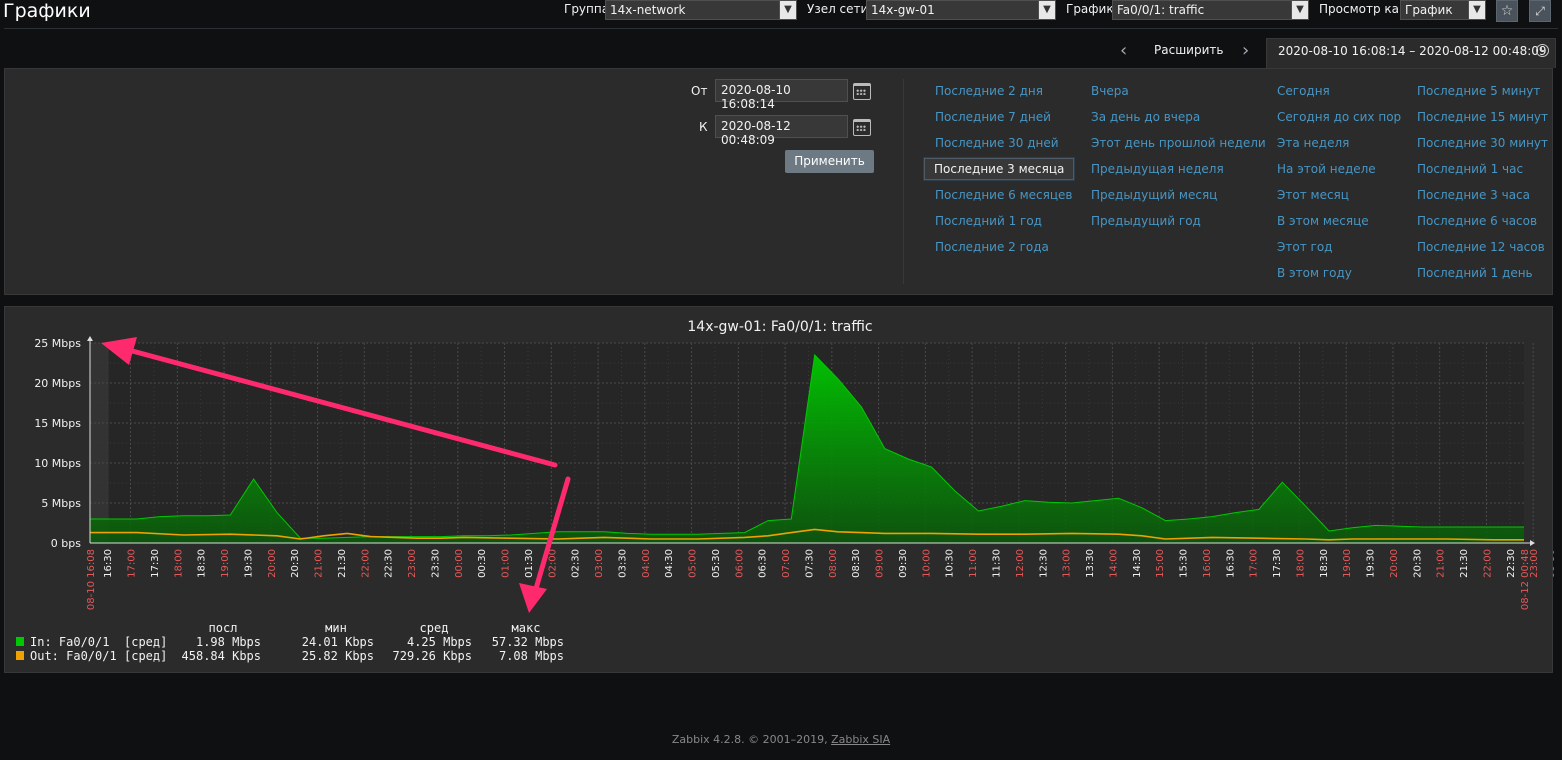  Describe the element at coordinates (992, 247) in the screenshot. I see `quick-range-link: Последние 2 года` at that location.